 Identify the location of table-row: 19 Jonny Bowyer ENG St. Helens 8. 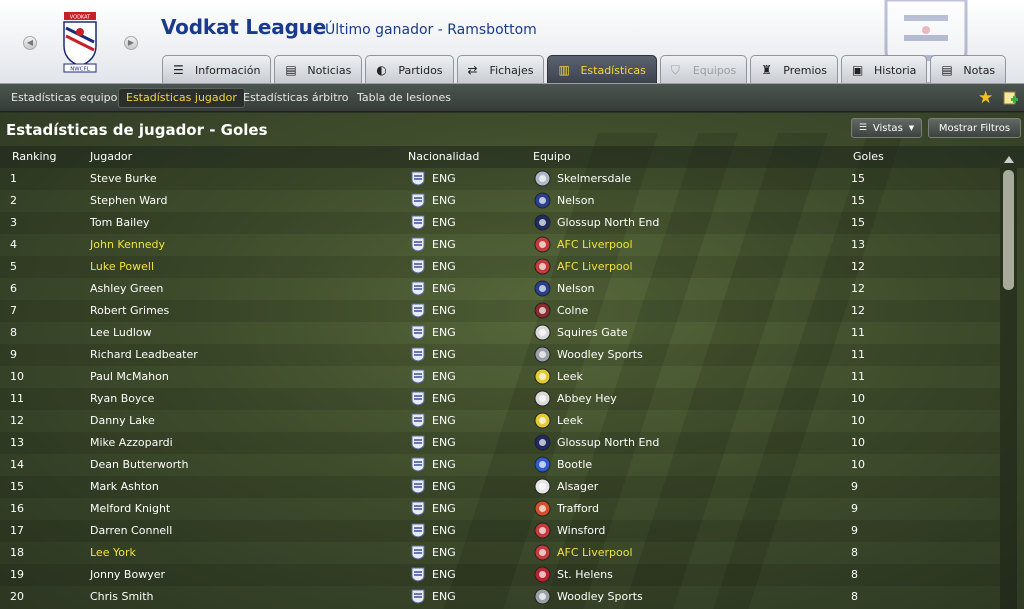
(500, 575).